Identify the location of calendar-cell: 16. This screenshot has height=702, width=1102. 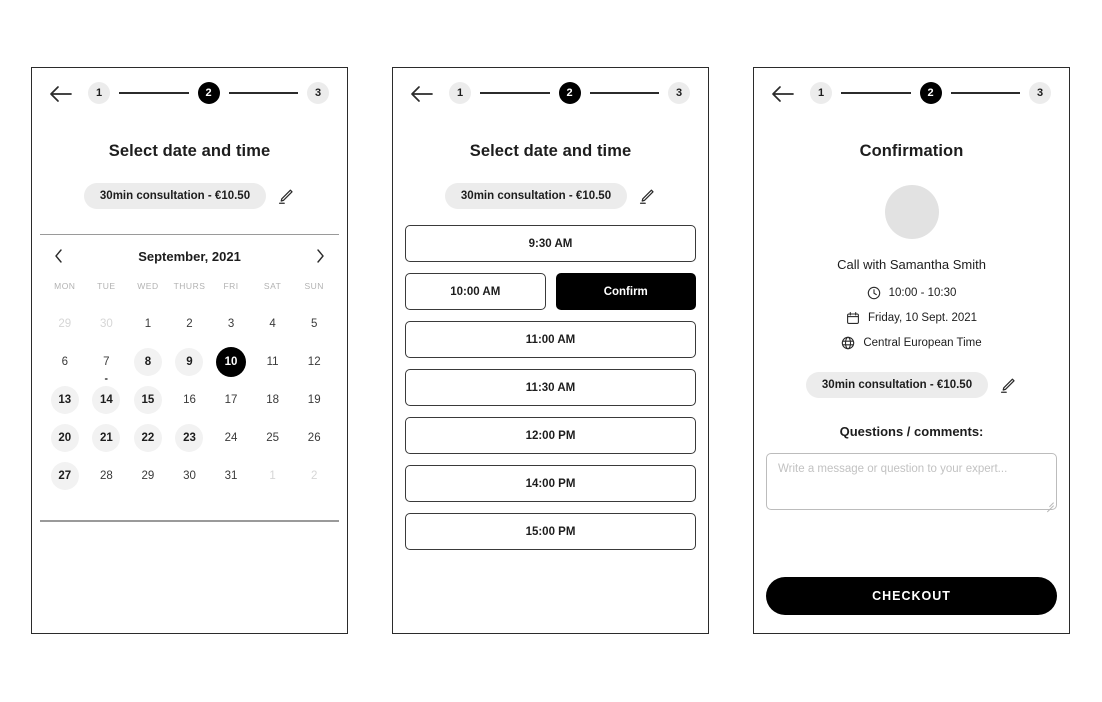
(190, 400).